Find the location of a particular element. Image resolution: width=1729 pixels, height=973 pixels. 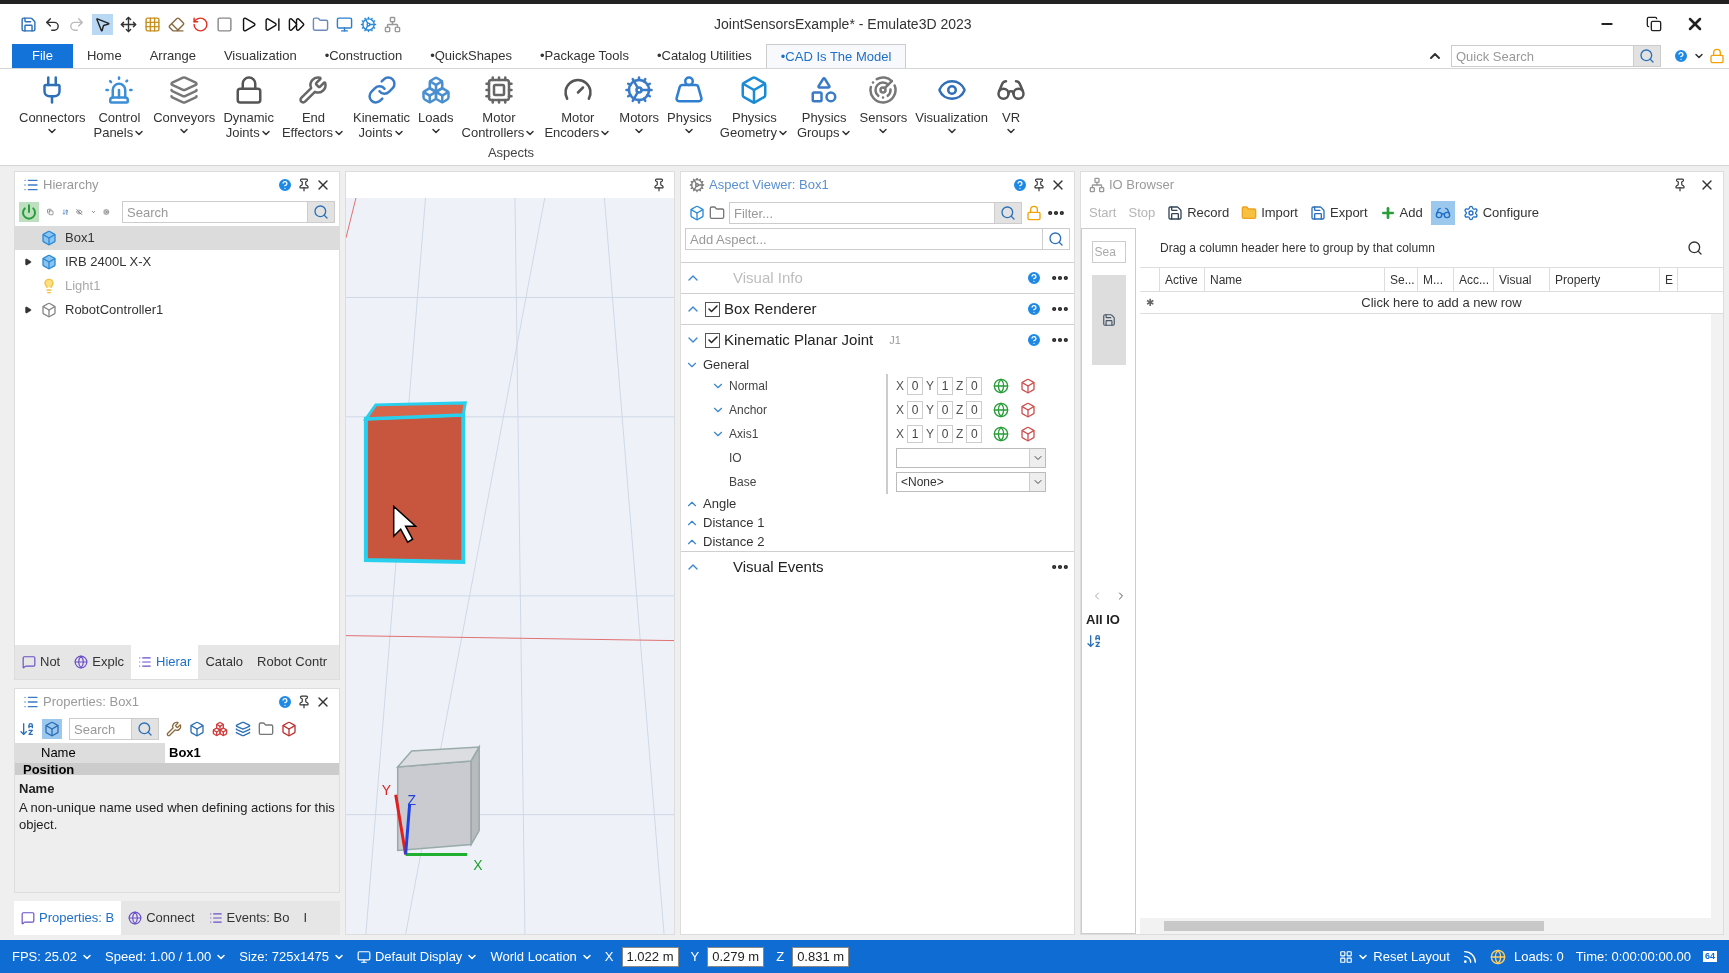

step-icon is located at coordinates (272, 24).